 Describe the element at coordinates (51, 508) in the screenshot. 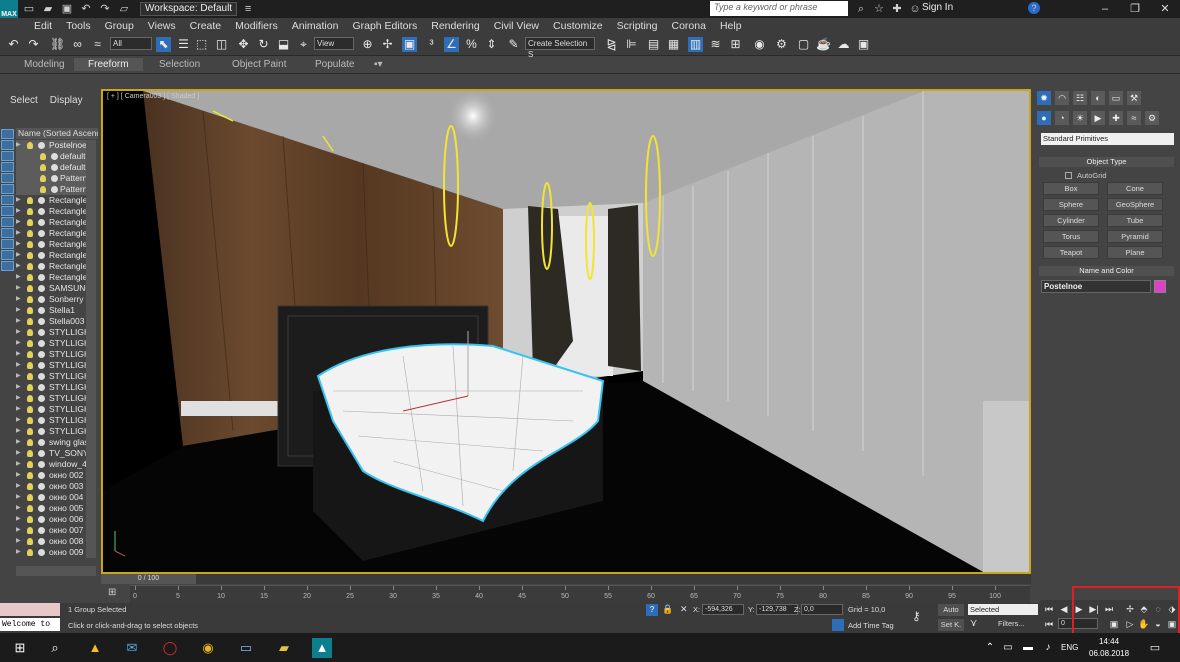

I see `list-item: ▶ окно 005` at that location.